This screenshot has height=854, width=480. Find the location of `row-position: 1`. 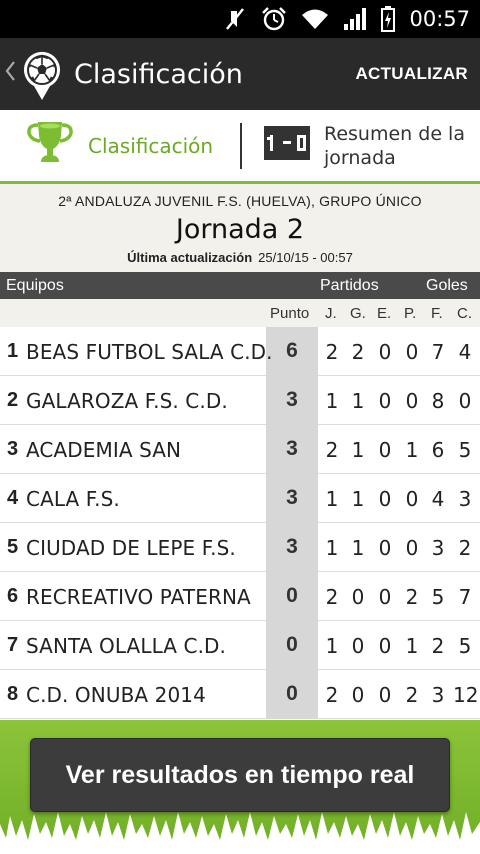

row-position: 1 is located at coordinates (13, 351).